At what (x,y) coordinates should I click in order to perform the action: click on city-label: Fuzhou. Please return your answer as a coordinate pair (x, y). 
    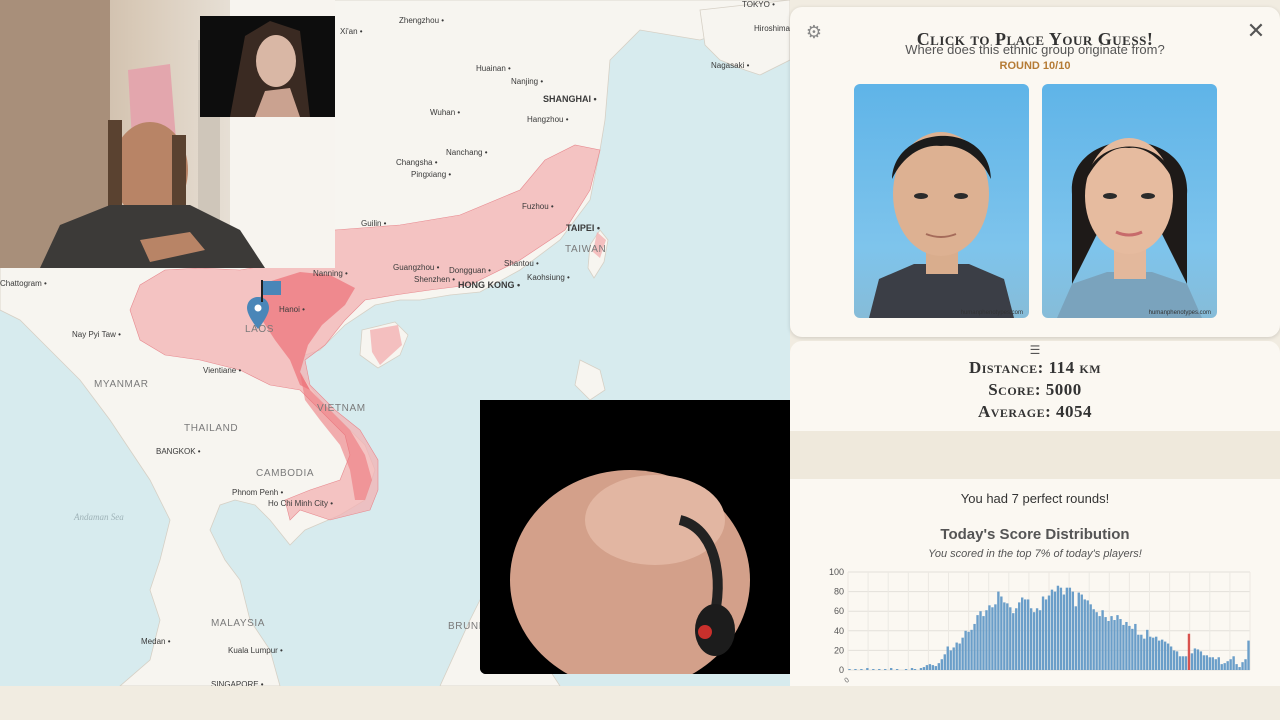
    Looking at the image, I should click on (538, 206).